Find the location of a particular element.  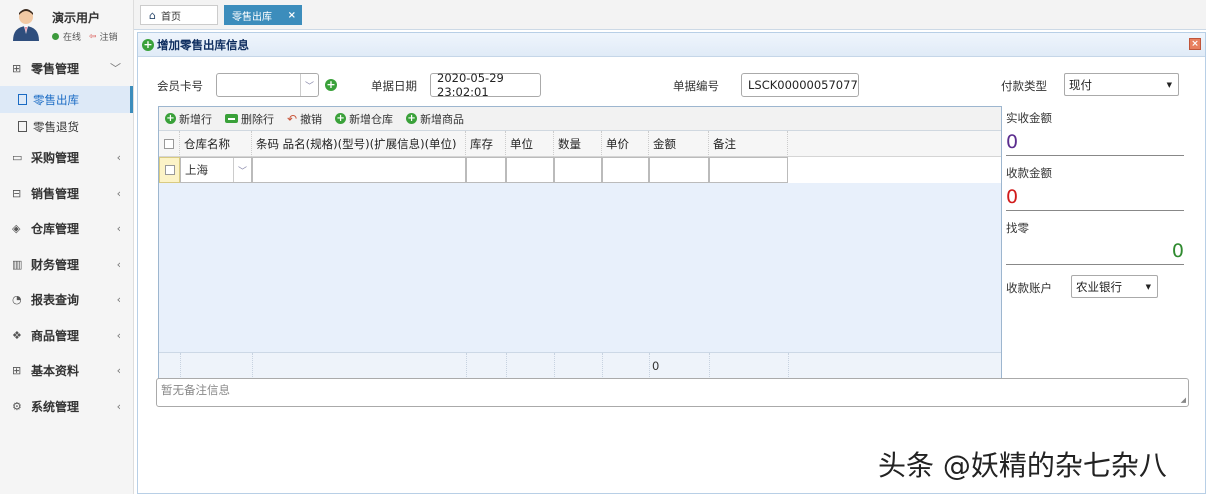

qty-cell is located at coordinates (578, 170).